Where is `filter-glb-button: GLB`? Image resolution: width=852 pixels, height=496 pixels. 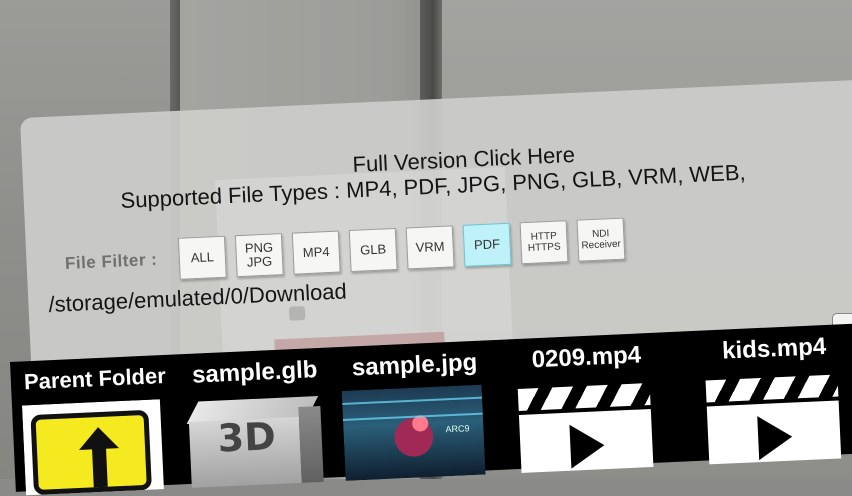
filter-glb-button: GLB is located at coordinates (373, 250).